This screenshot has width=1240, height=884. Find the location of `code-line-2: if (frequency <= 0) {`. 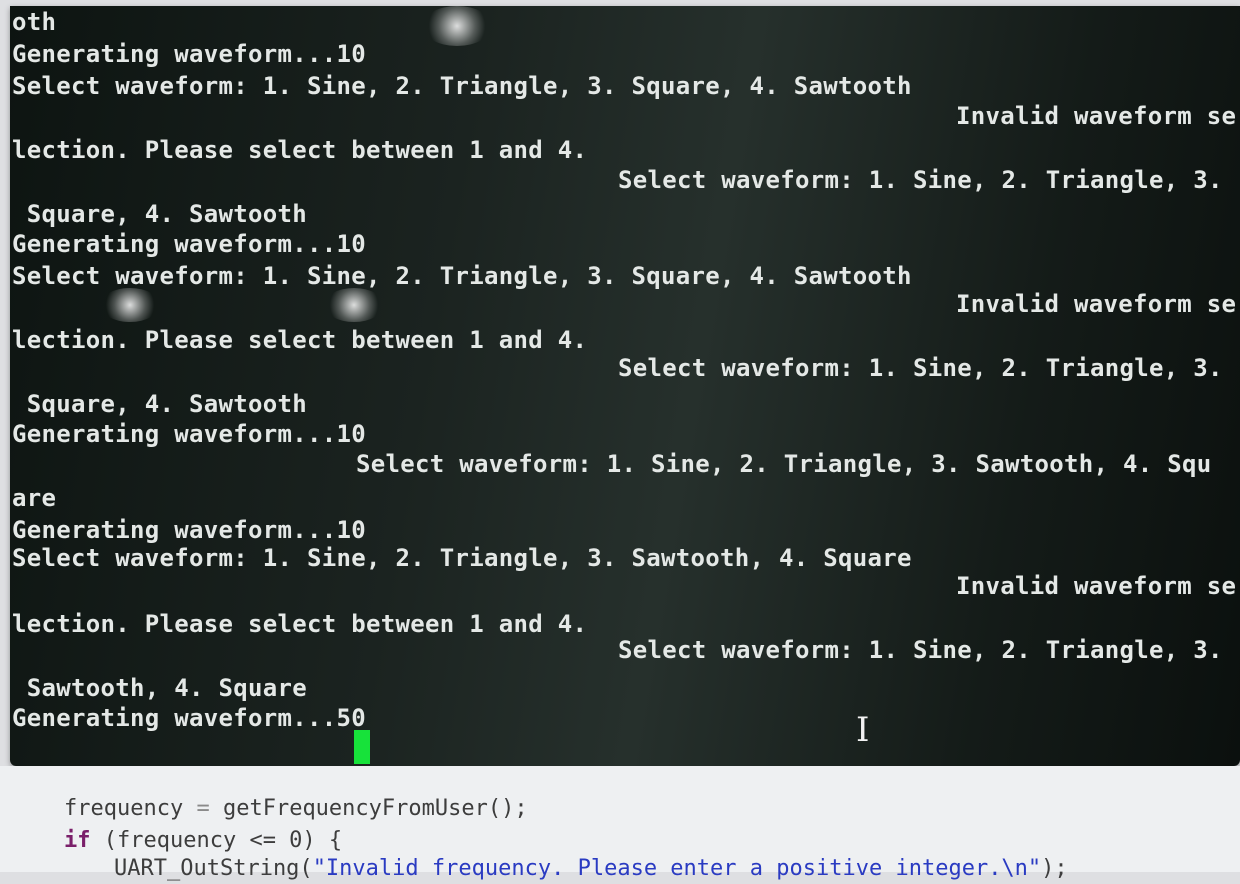

code-line-2: if (frequency <= 0) { is located at coordinates (203, 841).